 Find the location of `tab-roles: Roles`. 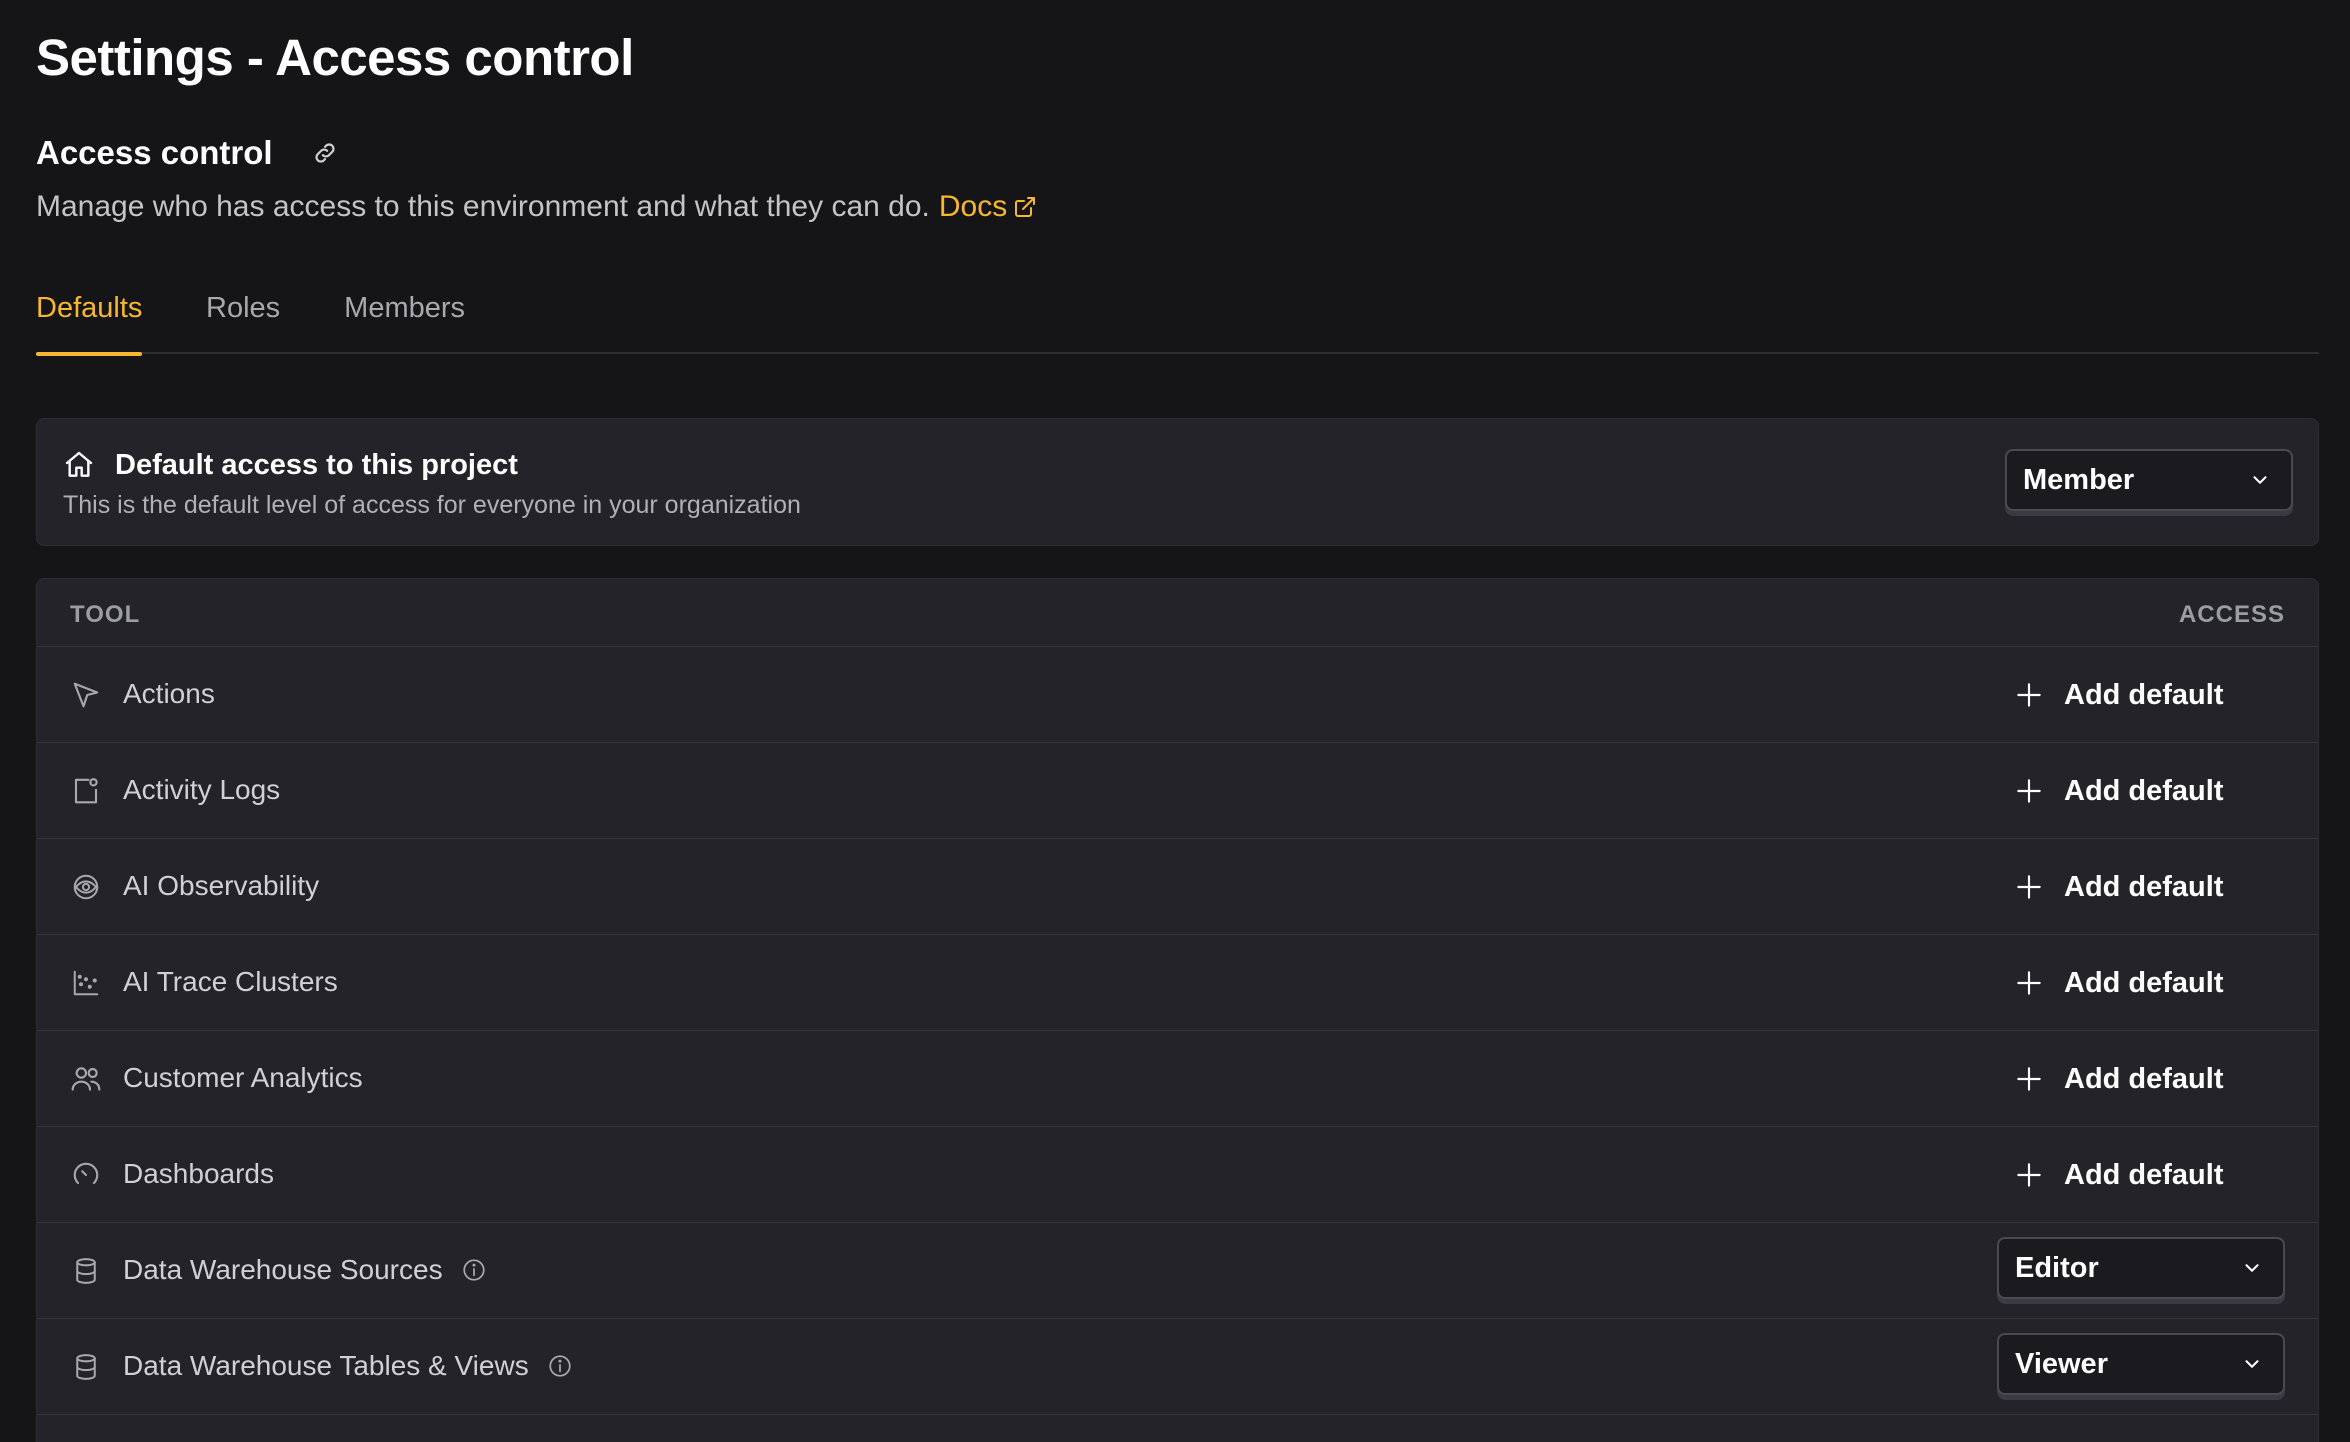

tab-roles: Roles is located at coordinates (243, 320).